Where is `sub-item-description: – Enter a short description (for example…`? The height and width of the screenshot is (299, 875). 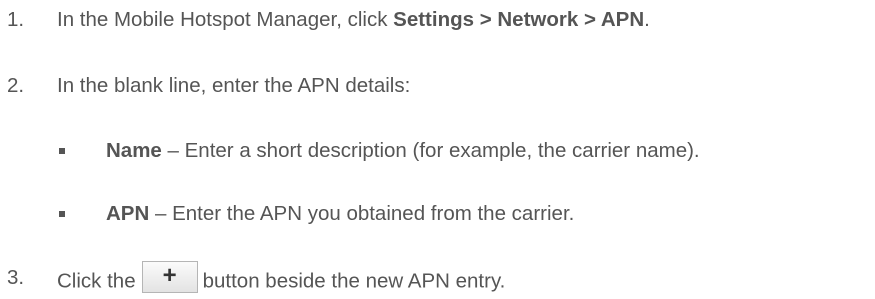
sub-item-description: – Enter a short description (for example… is located at coordinates (430, 150).